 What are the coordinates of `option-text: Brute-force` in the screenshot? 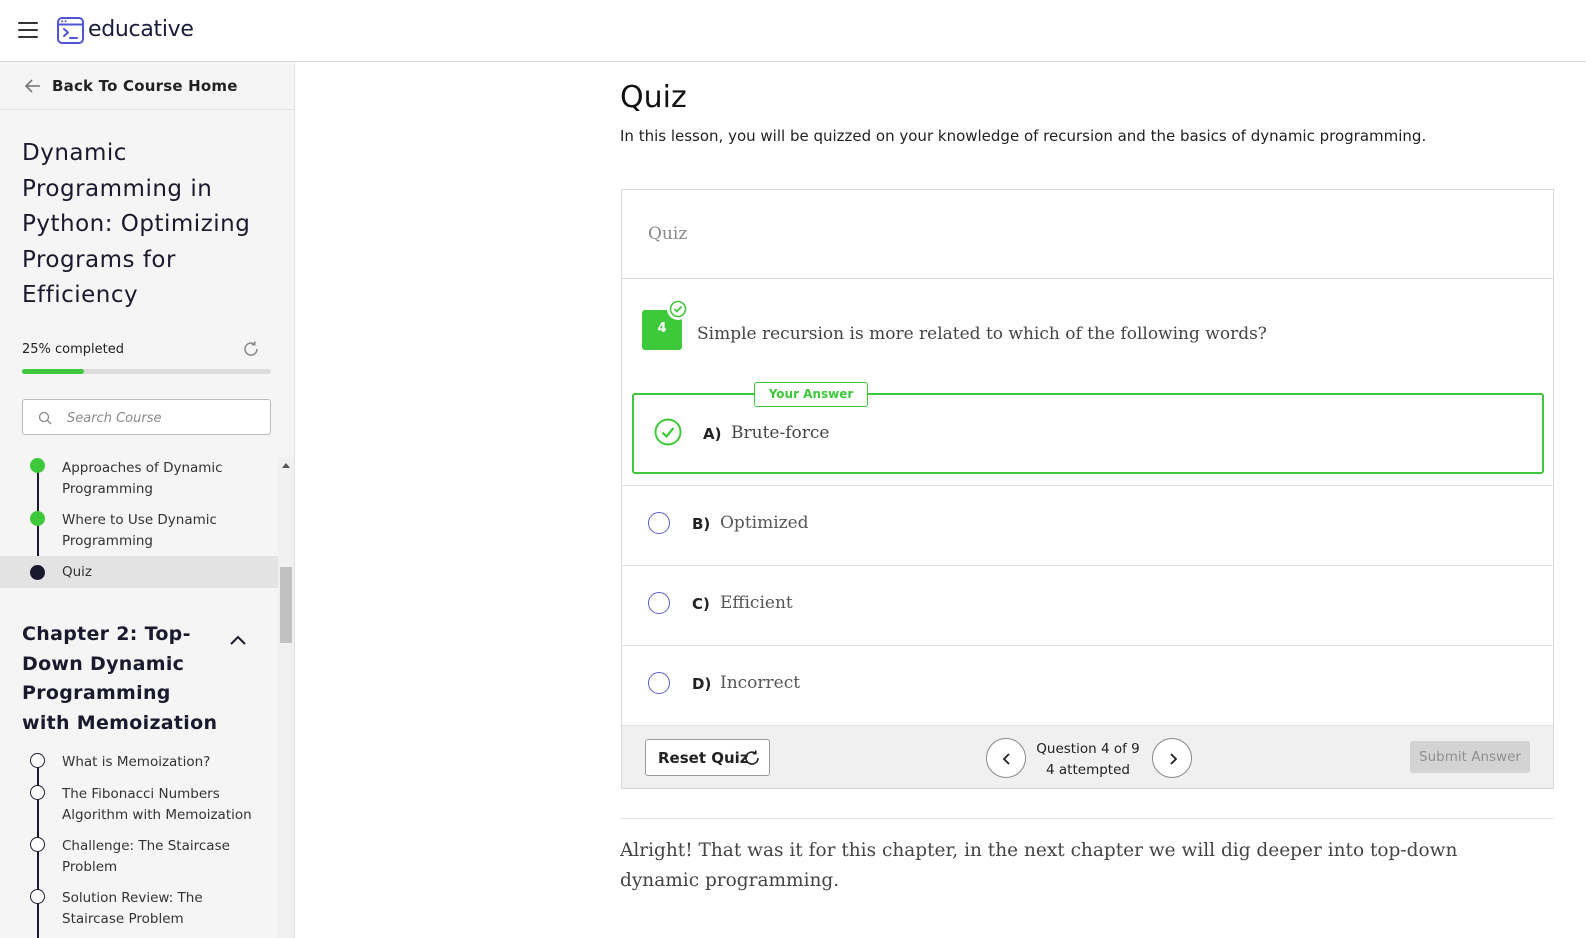 It's located at (780, 433).